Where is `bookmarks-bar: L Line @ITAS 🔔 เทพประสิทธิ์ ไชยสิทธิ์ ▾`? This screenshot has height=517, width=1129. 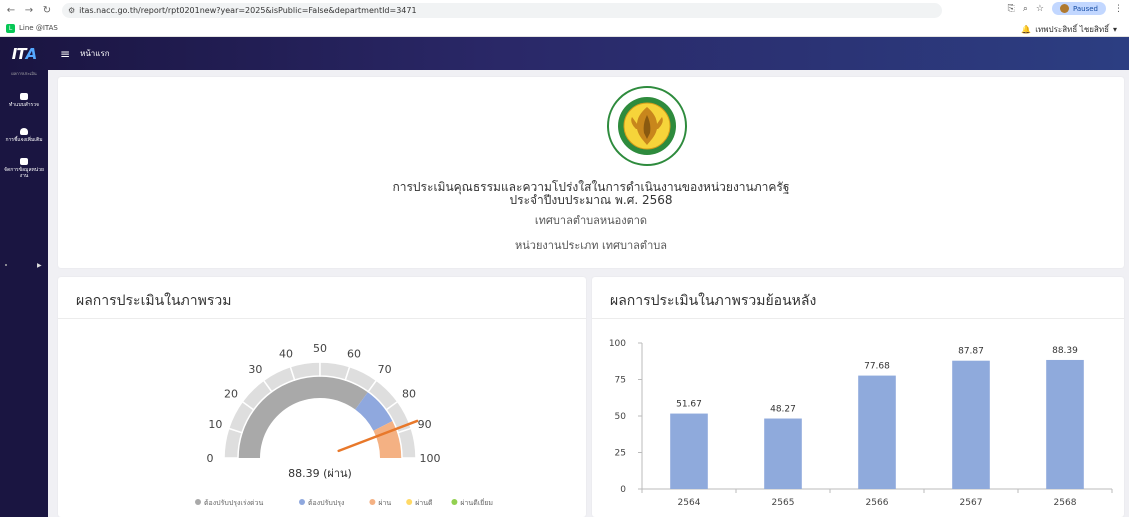
bookmarks-bar: L Line @ITAS 🔔 เทพประสิทธิ์ ไชยสิทธิ์ ▾ is located at coordinates (564, 28).